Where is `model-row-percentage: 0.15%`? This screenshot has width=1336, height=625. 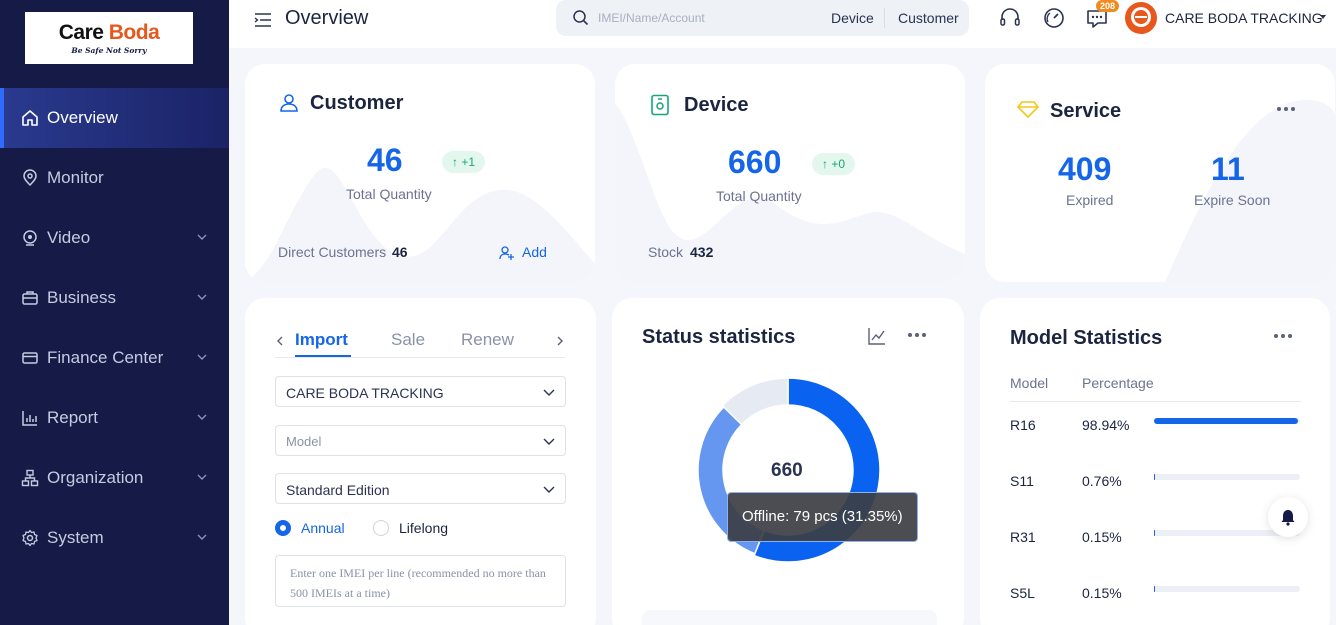
model-row-percentage: 0.15% is located at coordinates (1102, 537).